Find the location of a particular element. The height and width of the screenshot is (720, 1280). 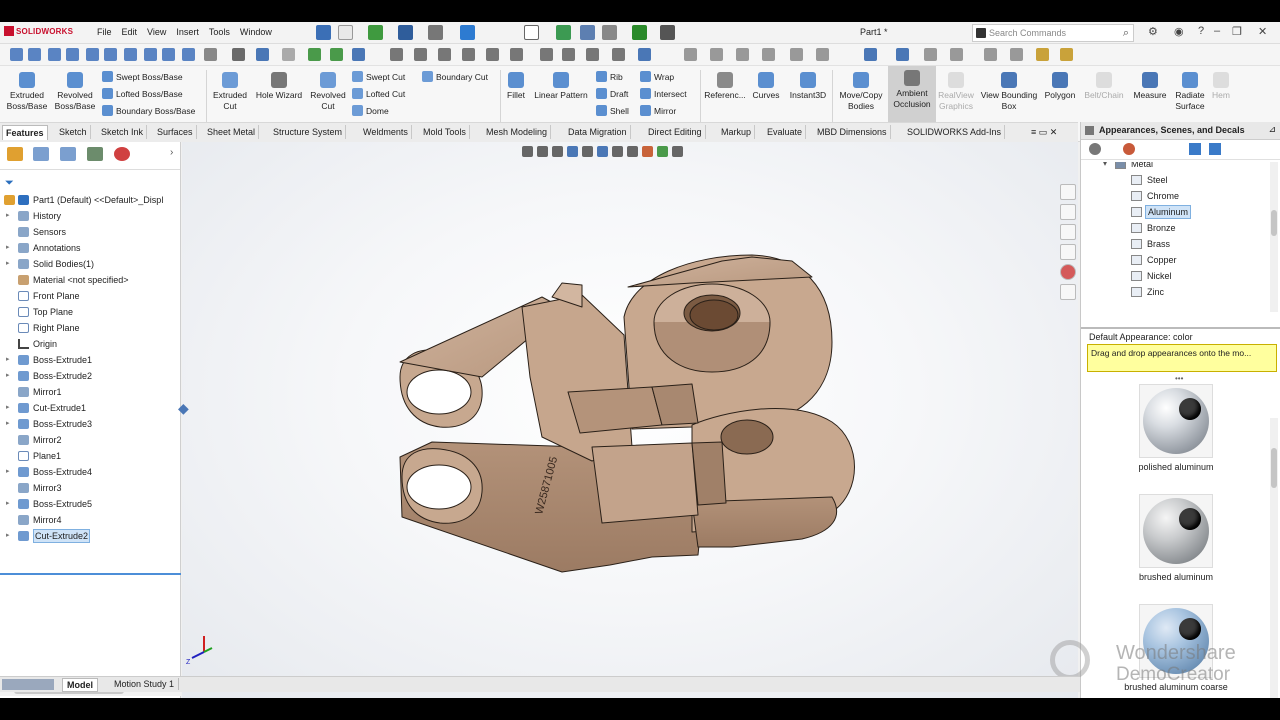

tab-sketch: Sketch is located at coordinates (73, 132).